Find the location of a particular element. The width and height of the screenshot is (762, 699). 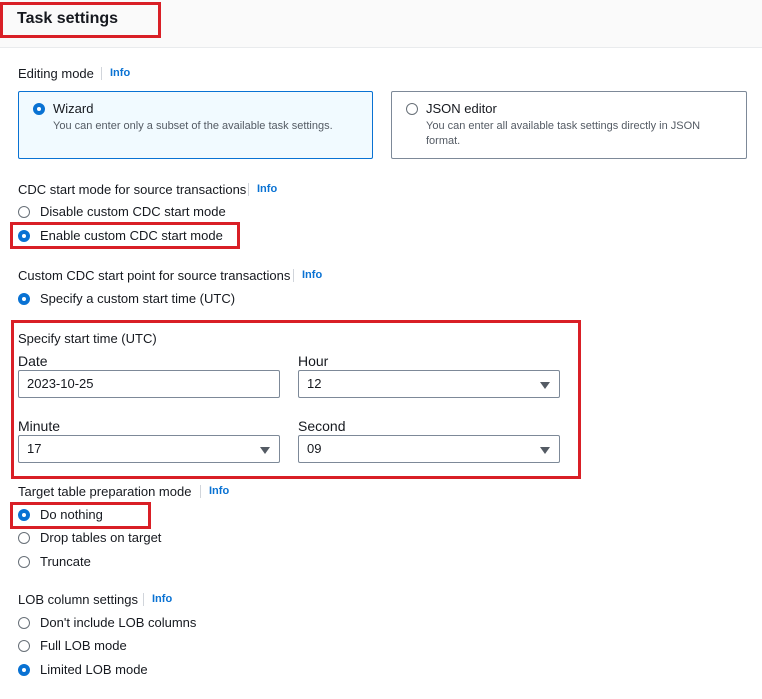

limited-lob-option: Limited LOB mode is located at coordinates (83, 669).